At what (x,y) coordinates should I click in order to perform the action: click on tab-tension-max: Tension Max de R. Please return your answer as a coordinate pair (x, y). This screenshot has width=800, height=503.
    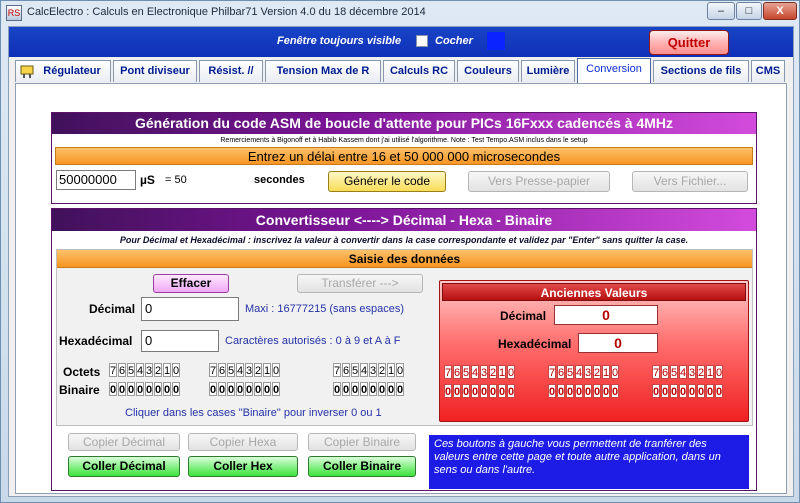
    Looking at the image, I should click on (323, 71).